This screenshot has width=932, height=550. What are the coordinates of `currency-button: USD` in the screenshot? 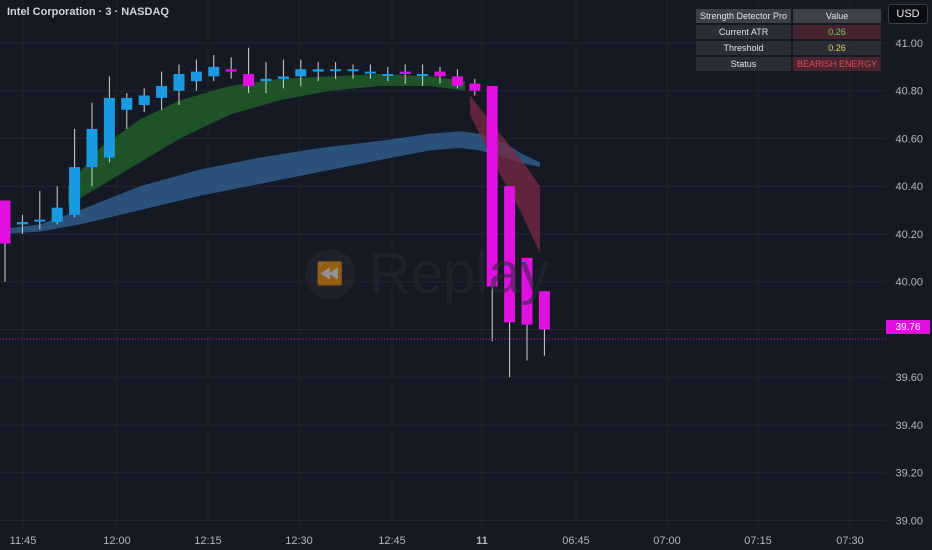 It's located at (908, 14).